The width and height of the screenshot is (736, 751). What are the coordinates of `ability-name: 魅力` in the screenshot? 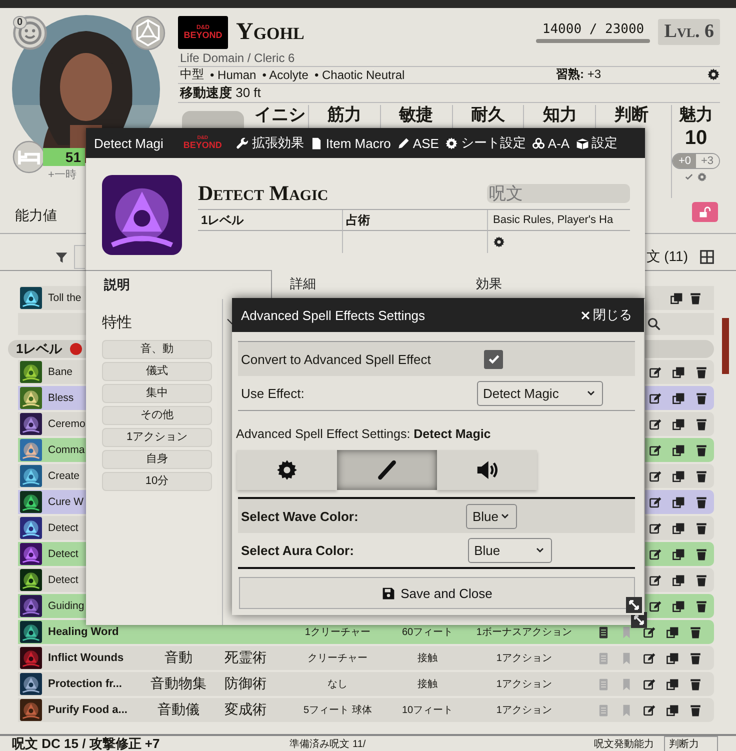 It's located at (695, 114).